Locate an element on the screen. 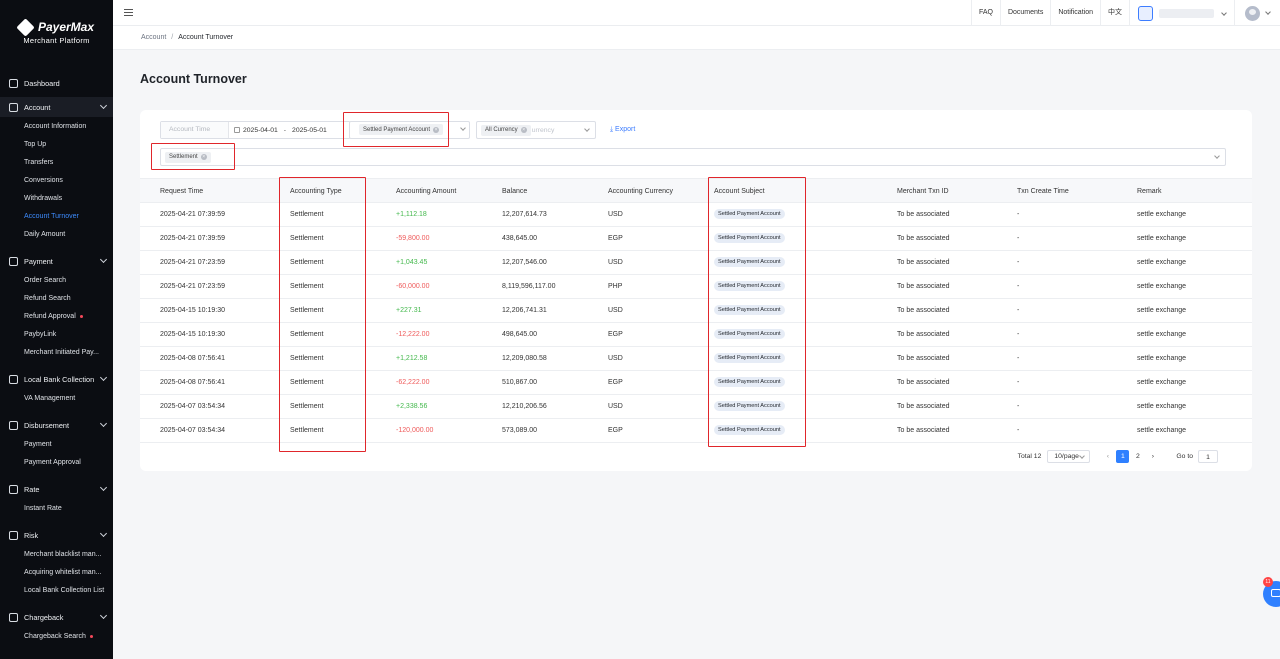  sidebar-item-account-information: Account Information is located at coordinates (56, 126).